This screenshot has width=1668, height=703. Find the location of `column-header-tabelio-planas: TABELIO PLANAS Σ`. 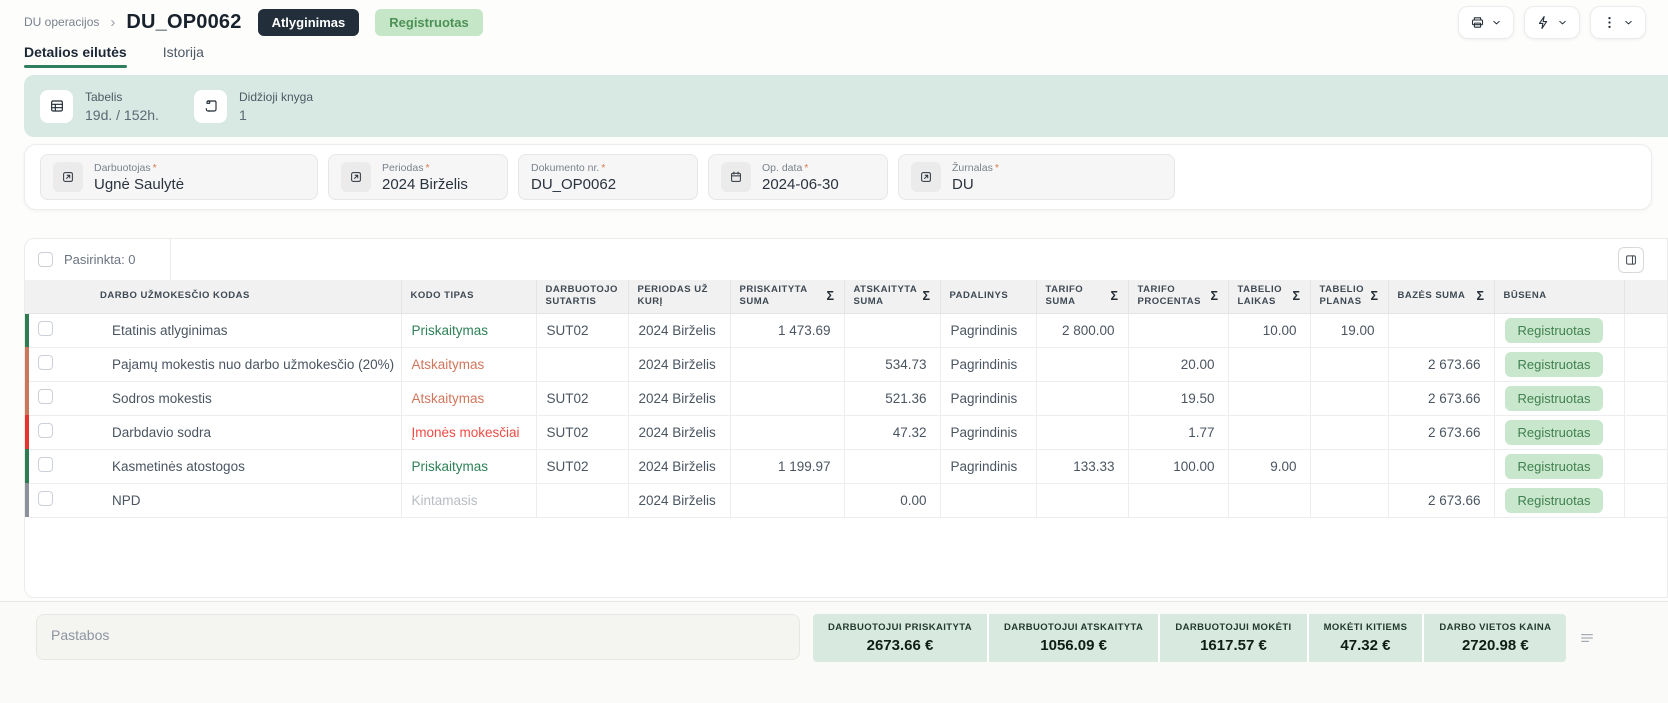

column-header-tabelio-planas: TABELIO PLANAS Σ is located at coordinates (1349, 297).